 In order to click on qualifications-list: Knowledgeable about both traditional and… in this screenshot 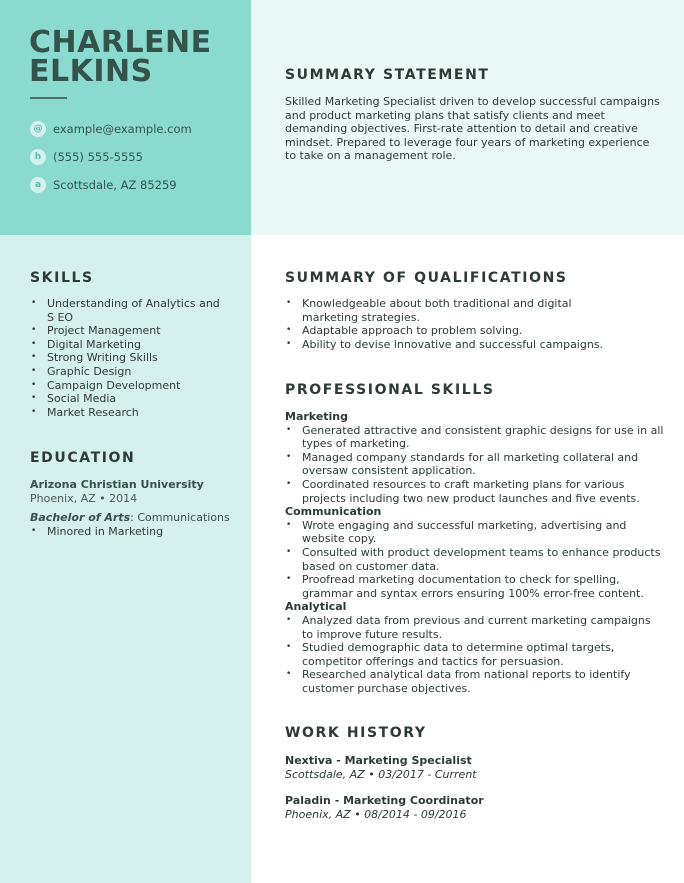, I will do `click(457, 324)`.